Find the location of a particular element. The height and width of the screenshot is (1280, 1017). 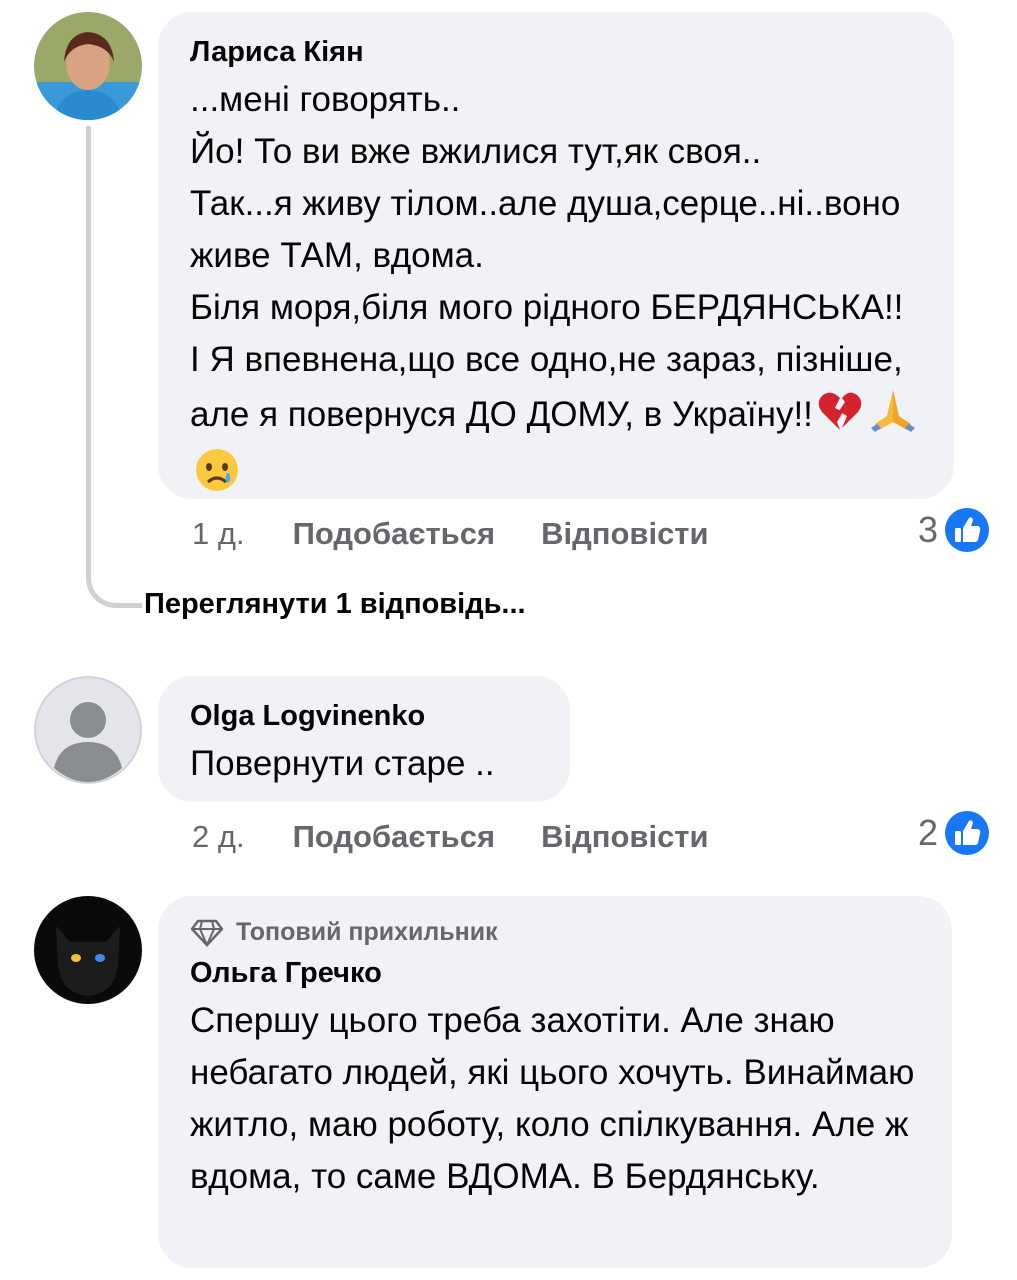

black-cat-photo-icon is located at coordinates (88, 950).